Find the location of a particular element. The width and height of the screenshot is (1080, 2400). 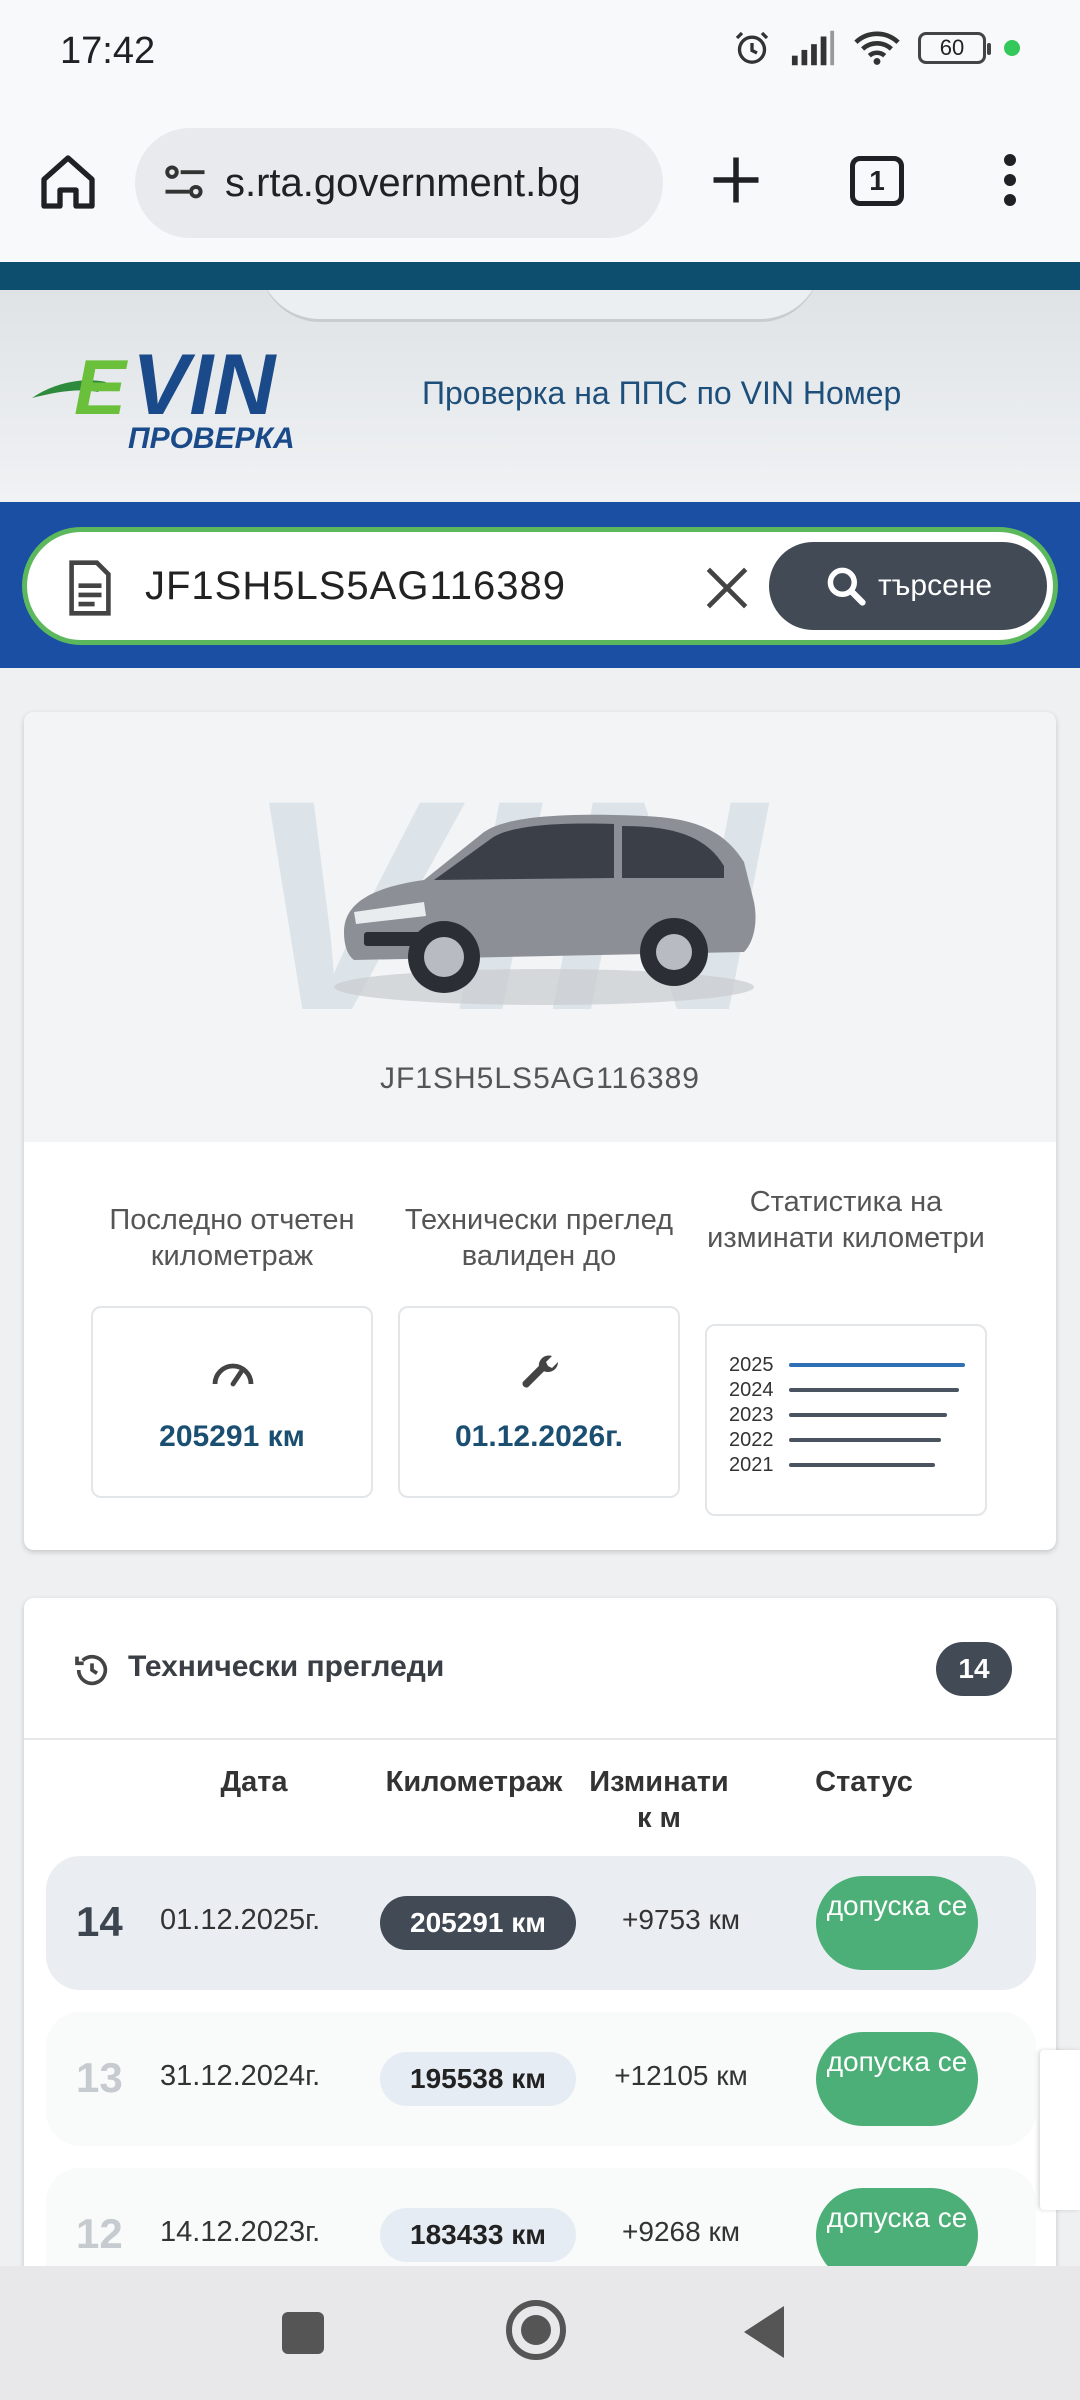

search-button: търсене is located at coordinates (908, 586).